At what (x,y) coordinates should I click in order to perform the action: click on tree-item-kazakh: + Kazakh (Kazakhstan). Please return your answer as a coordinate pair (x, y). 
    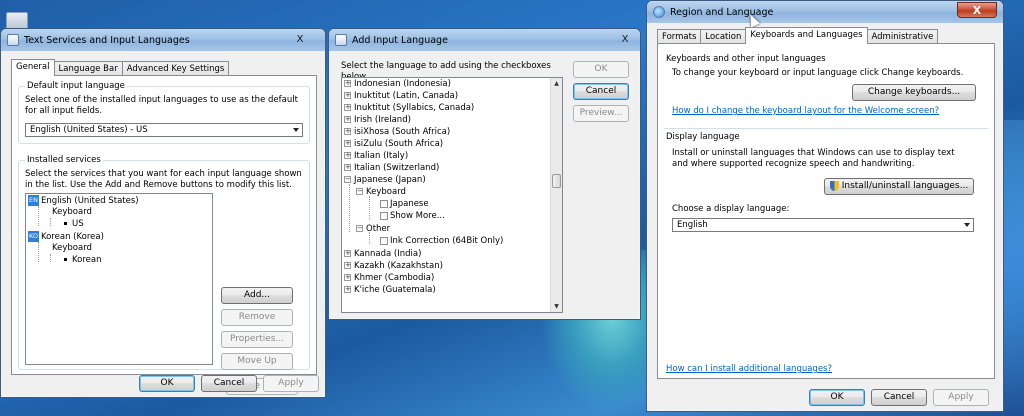
    Looking at the image, I should click on (393, 266).